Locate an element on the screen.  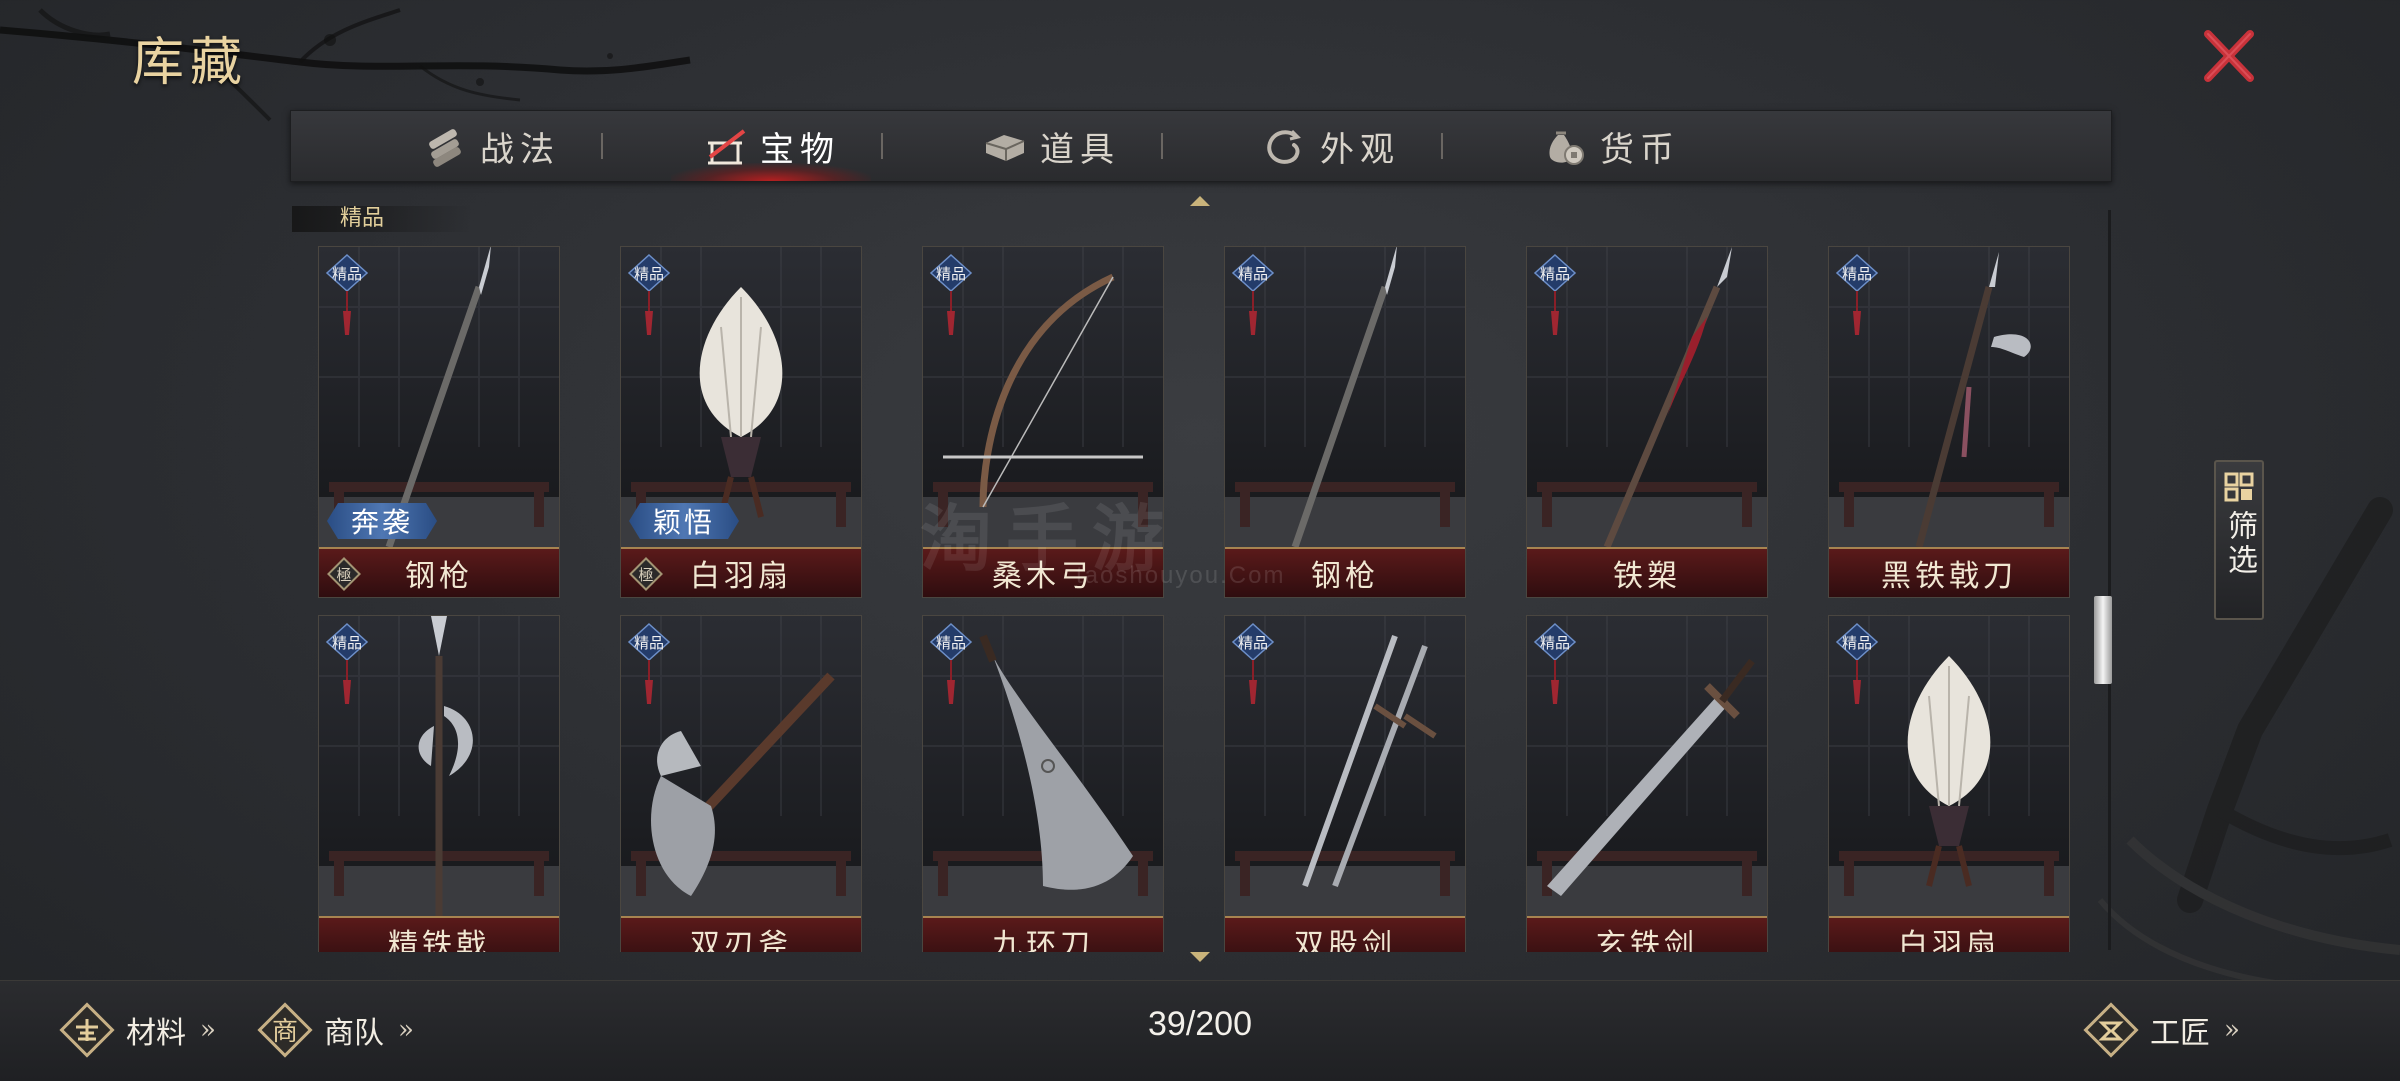
caravan-button: 商 商队 » is located at coordinates (335, 1030).